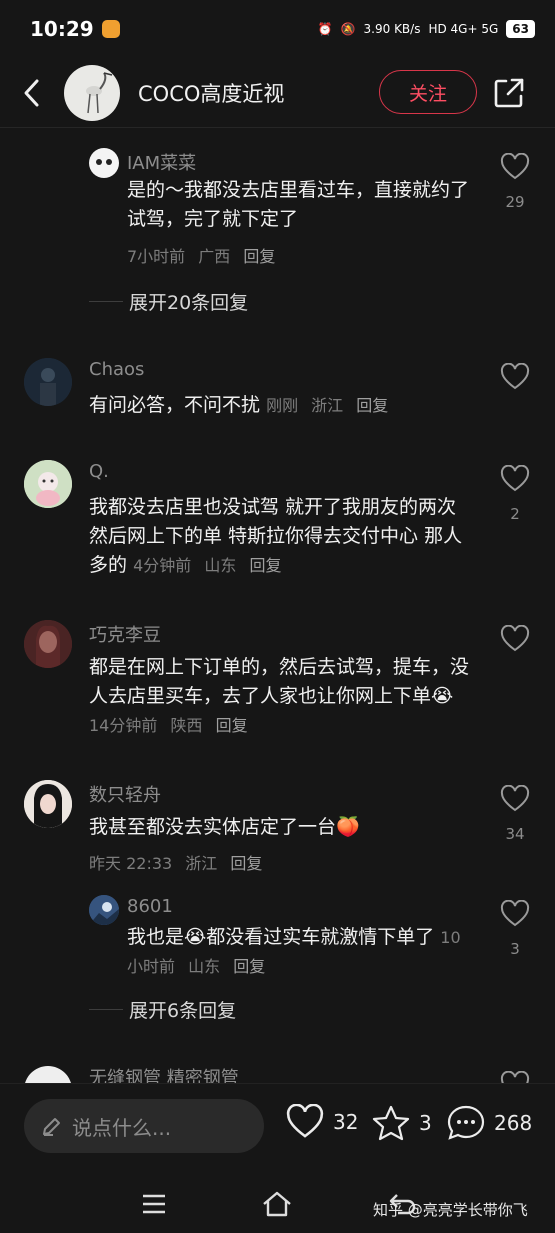 This screenshot has width=555, height=1233. Describe the element at coordinates (348, 29) in the screenshot. I see `mute-icon: 🔕` at that location.